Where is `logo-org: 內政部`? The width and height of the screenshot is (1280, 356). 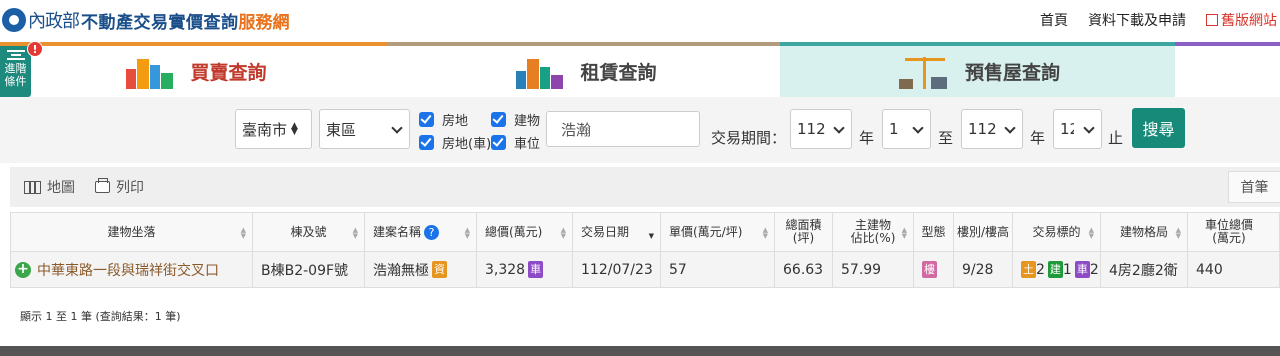
logo-org: 內政部 is located at coordinates (54, 21).